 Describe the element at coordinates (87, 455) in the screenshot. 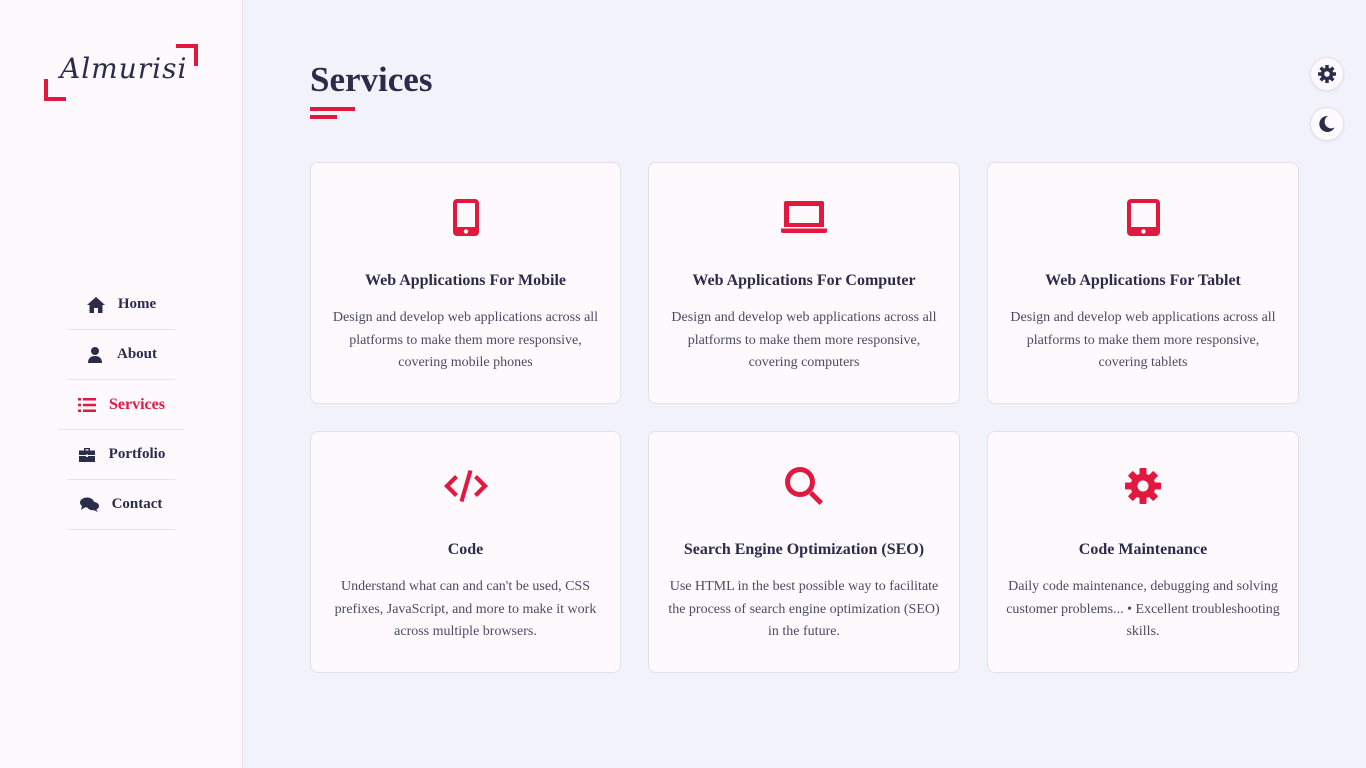

I see `briefcase-icon` at that location.